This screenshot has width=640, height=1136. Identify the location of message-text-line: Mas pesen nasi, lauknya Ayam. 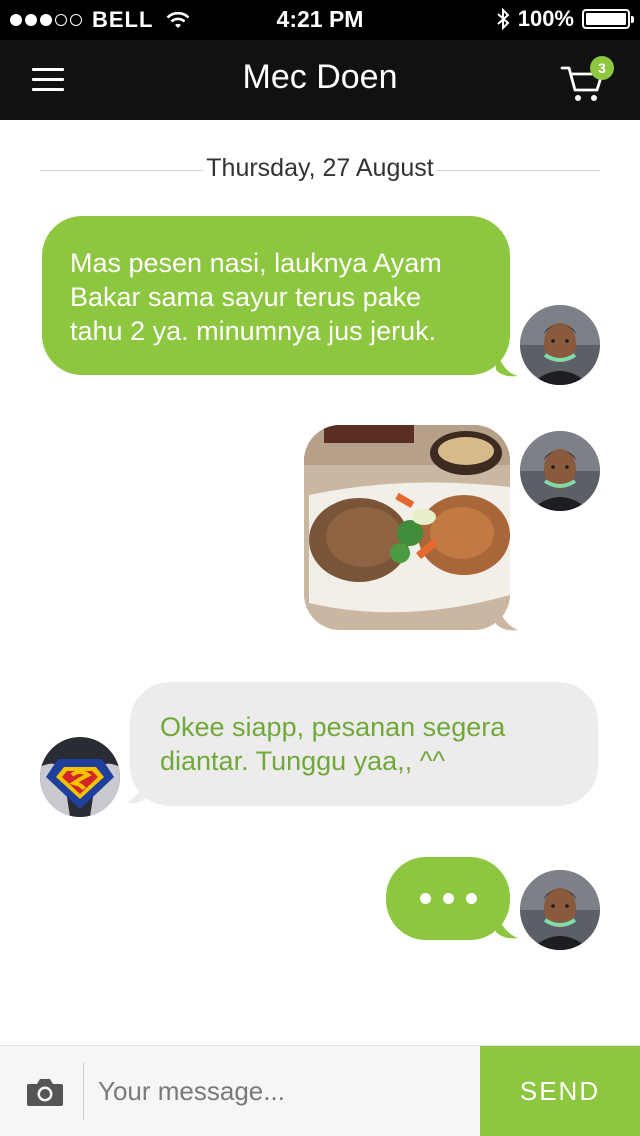
(256, 263).